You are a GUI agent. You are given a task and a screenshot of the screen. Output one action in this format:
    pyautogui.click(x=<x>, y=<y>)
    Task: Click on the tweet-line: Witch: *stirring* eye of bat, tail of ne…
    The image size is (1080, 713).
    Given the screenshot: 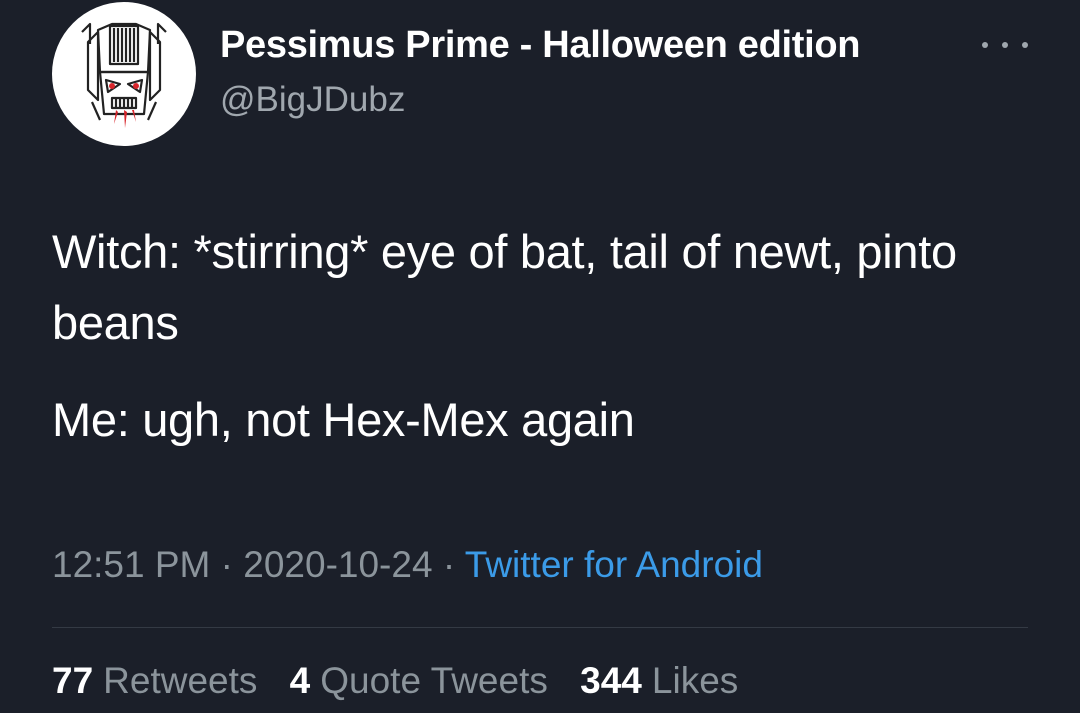 What is the action you would take?
    pyautogui.click(x=504, y=287)
    